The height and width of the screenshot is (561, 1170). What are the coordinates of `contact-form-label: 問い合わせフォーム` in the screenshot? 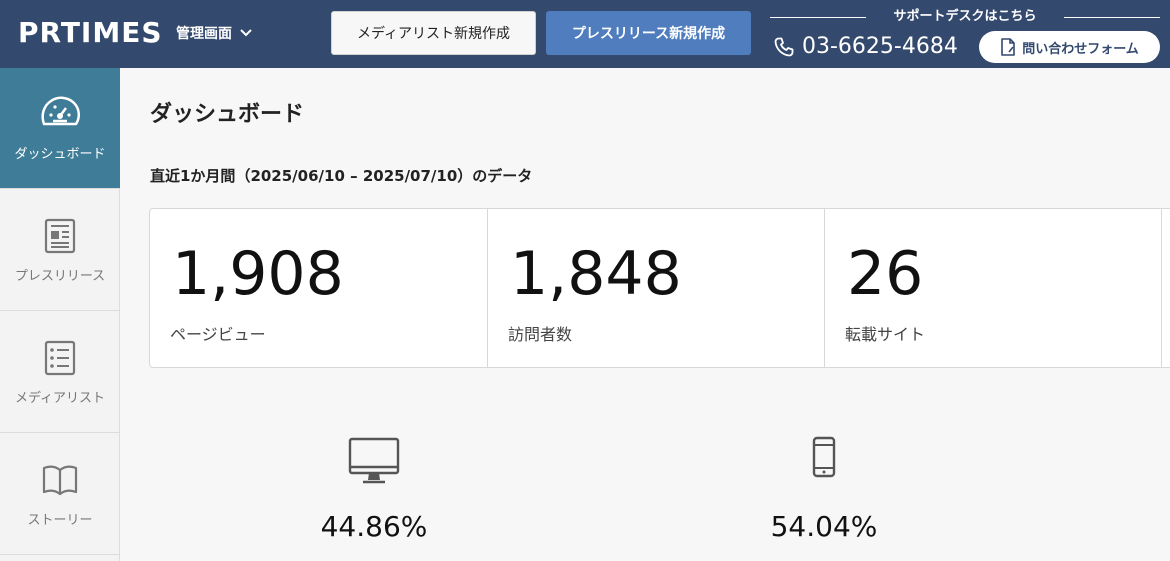 It's located at (1080, 49).